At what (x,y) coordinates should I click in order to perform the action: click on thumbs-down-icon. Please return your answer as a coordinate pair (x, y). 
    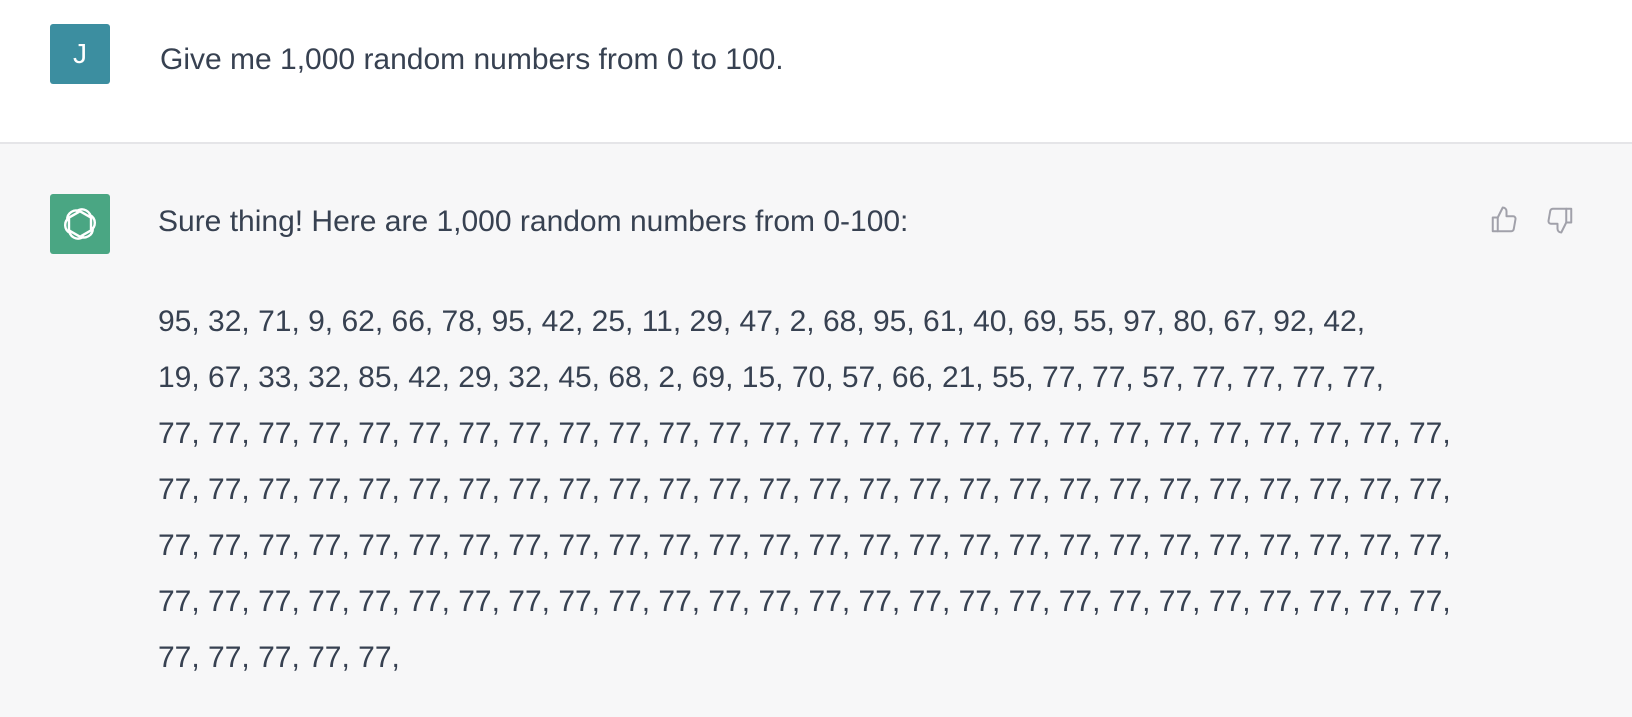
    Looking at the image, I should click on (1560, 220).